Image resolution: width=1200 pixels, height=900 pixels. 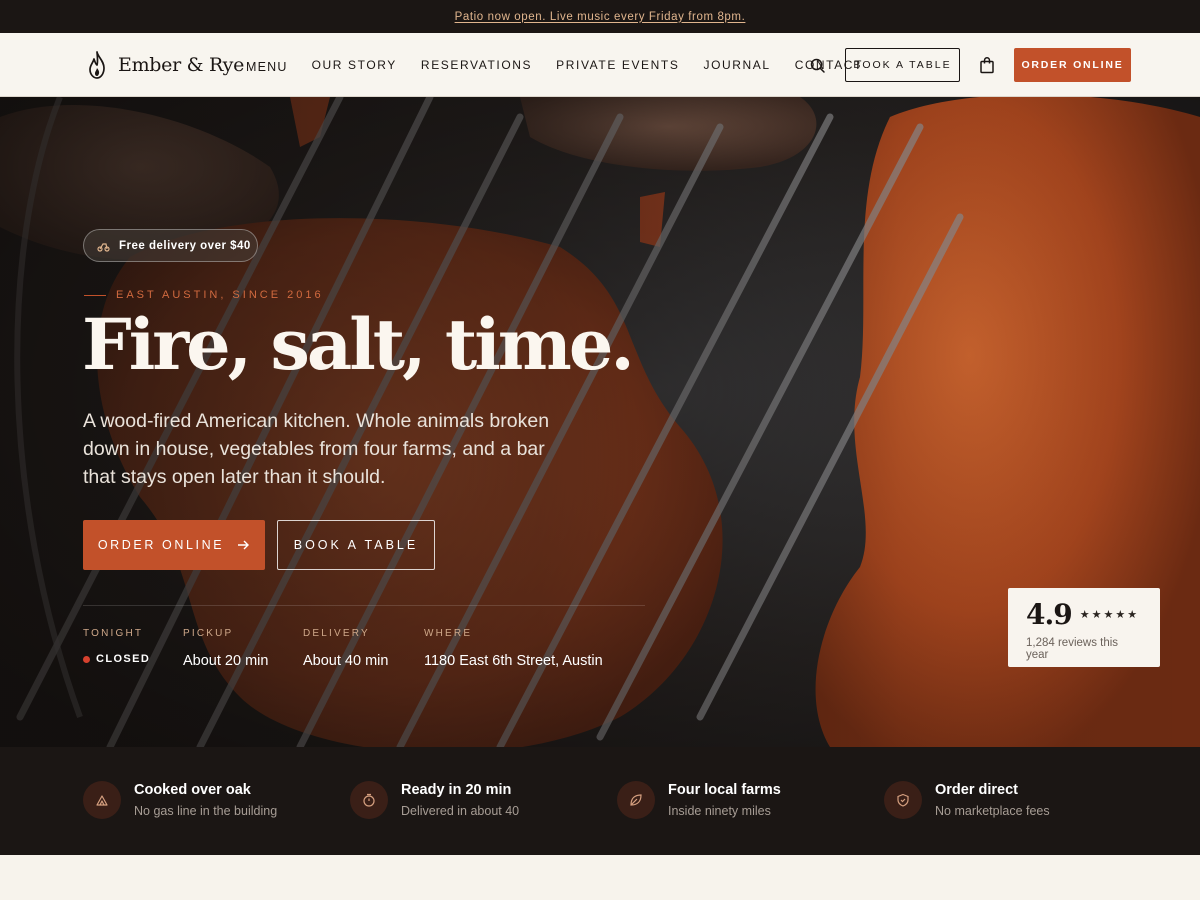 I want to click on brand-name: Ember & Rye, so click(x=181, y=65).